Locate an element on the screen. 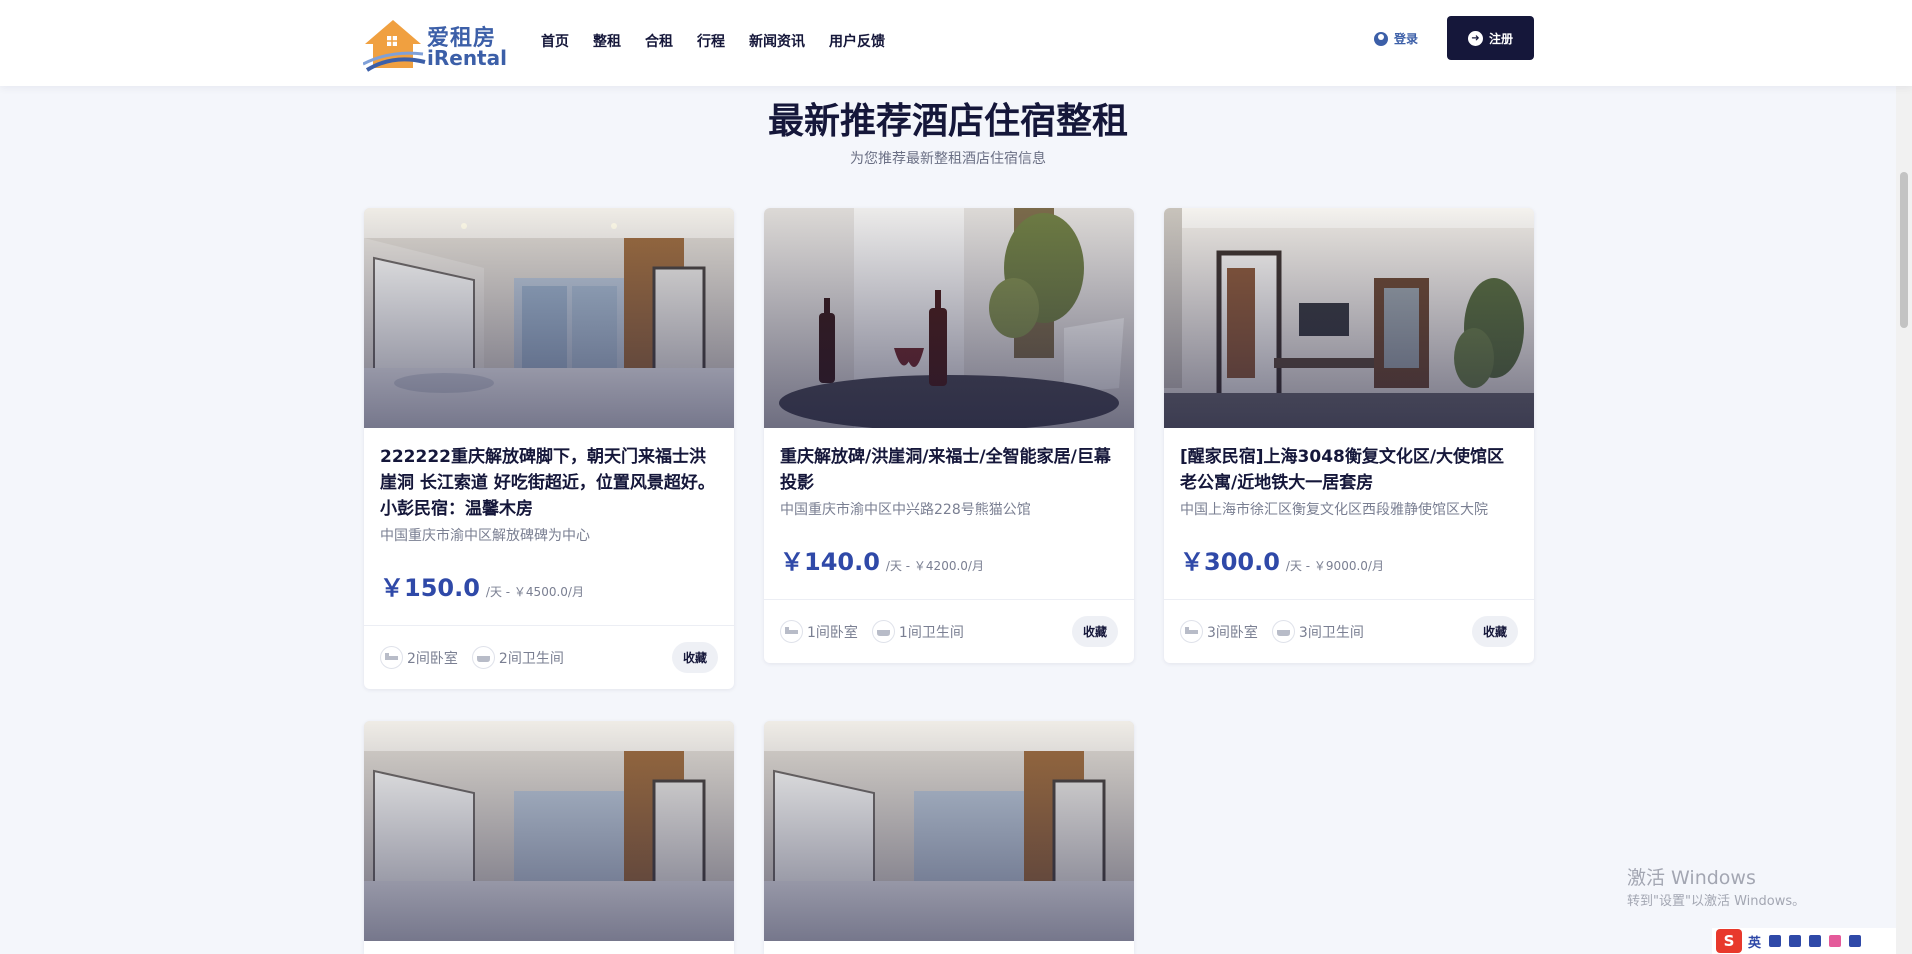 The height and width of the screenshot is (954, 1912). sogou-ime-icon: S is located at coordinates (1729, 941).